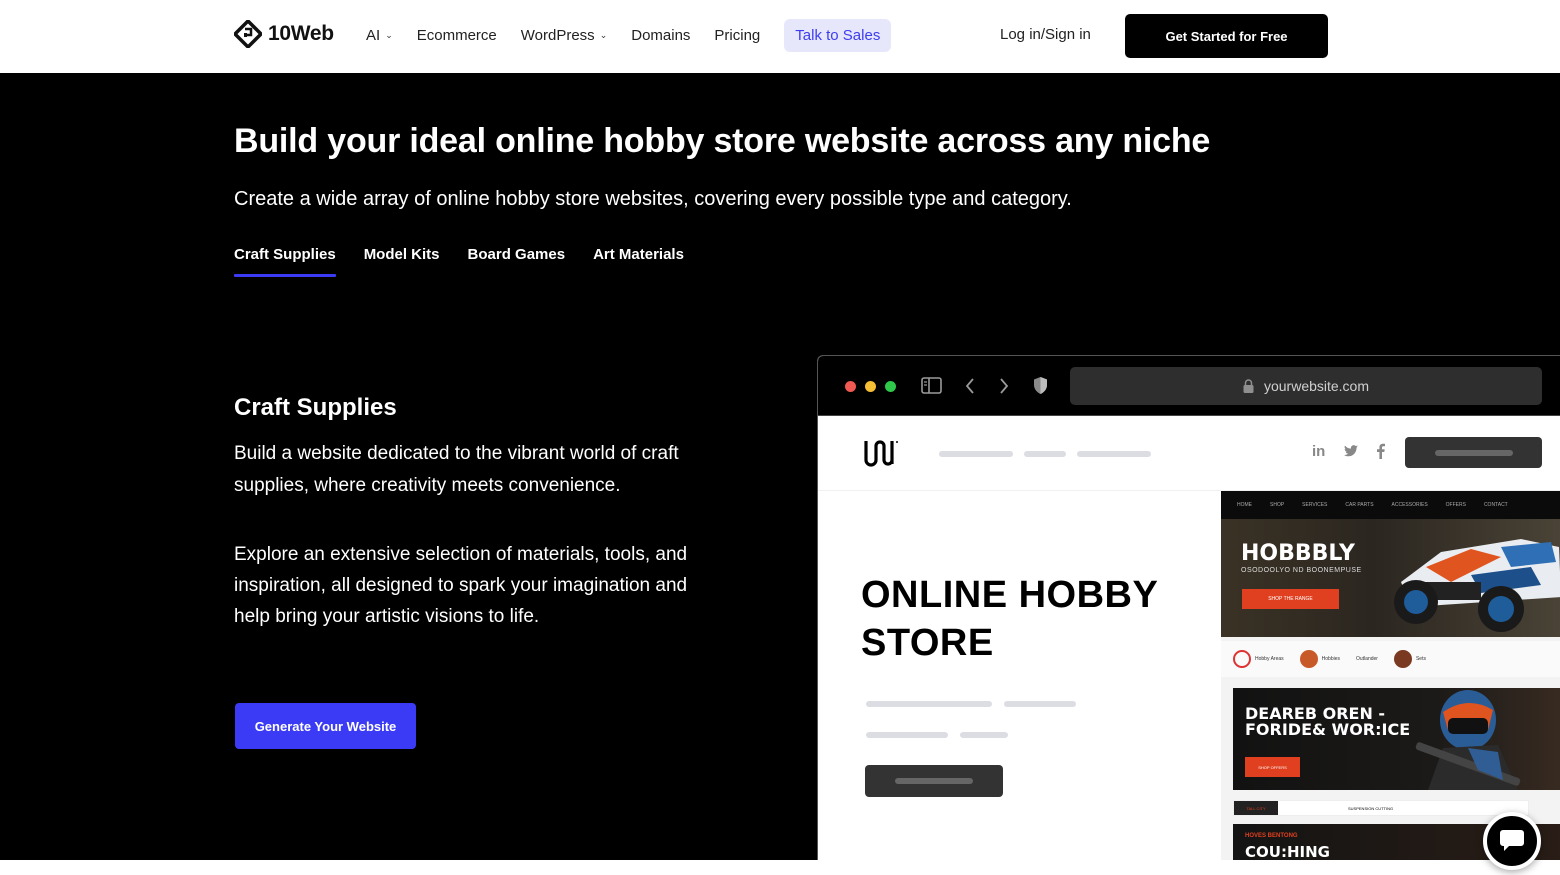  What do you see at coordinates (1287, 851) in the screenshot?
I see `preview-banner-title: COU:HING` at bounding box center [1287, 851].